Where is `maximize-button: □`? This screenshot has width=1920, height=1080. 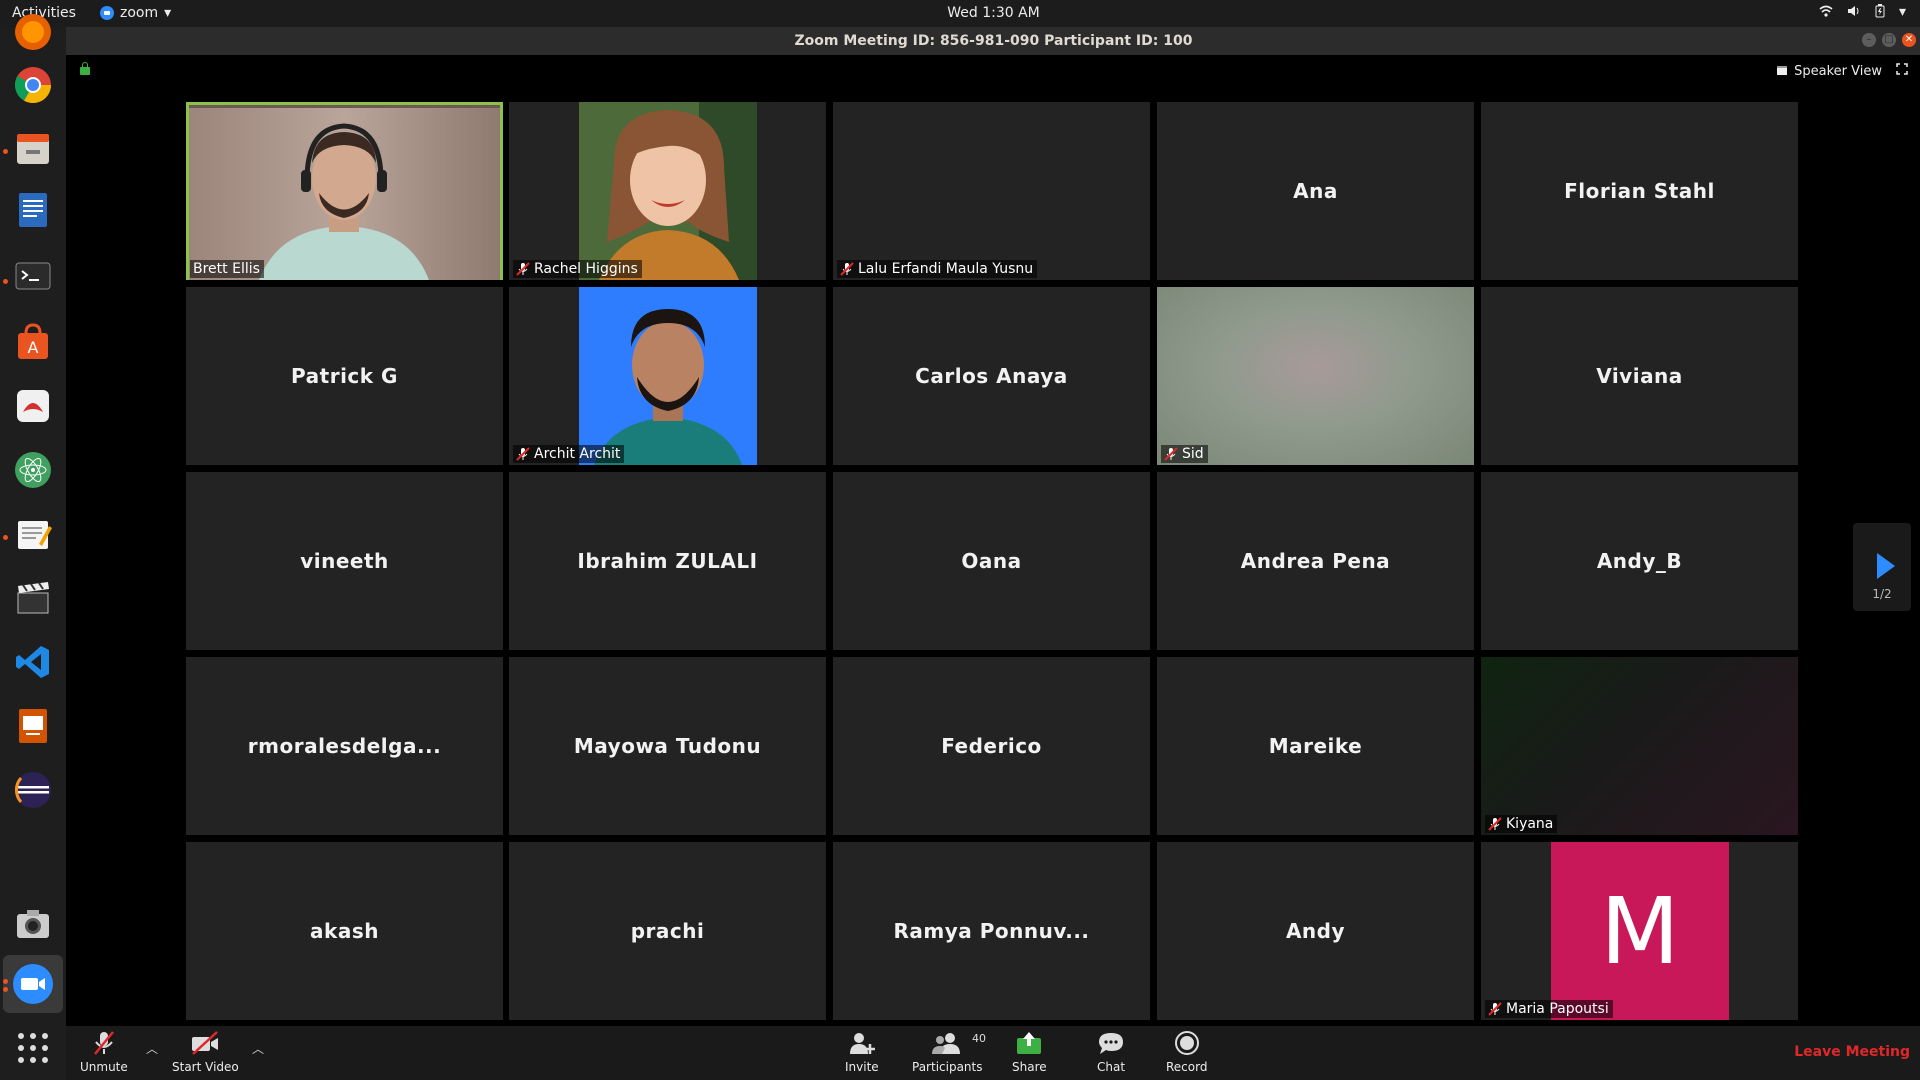 maximize-button: □ is located at coordinates (1889, 40).